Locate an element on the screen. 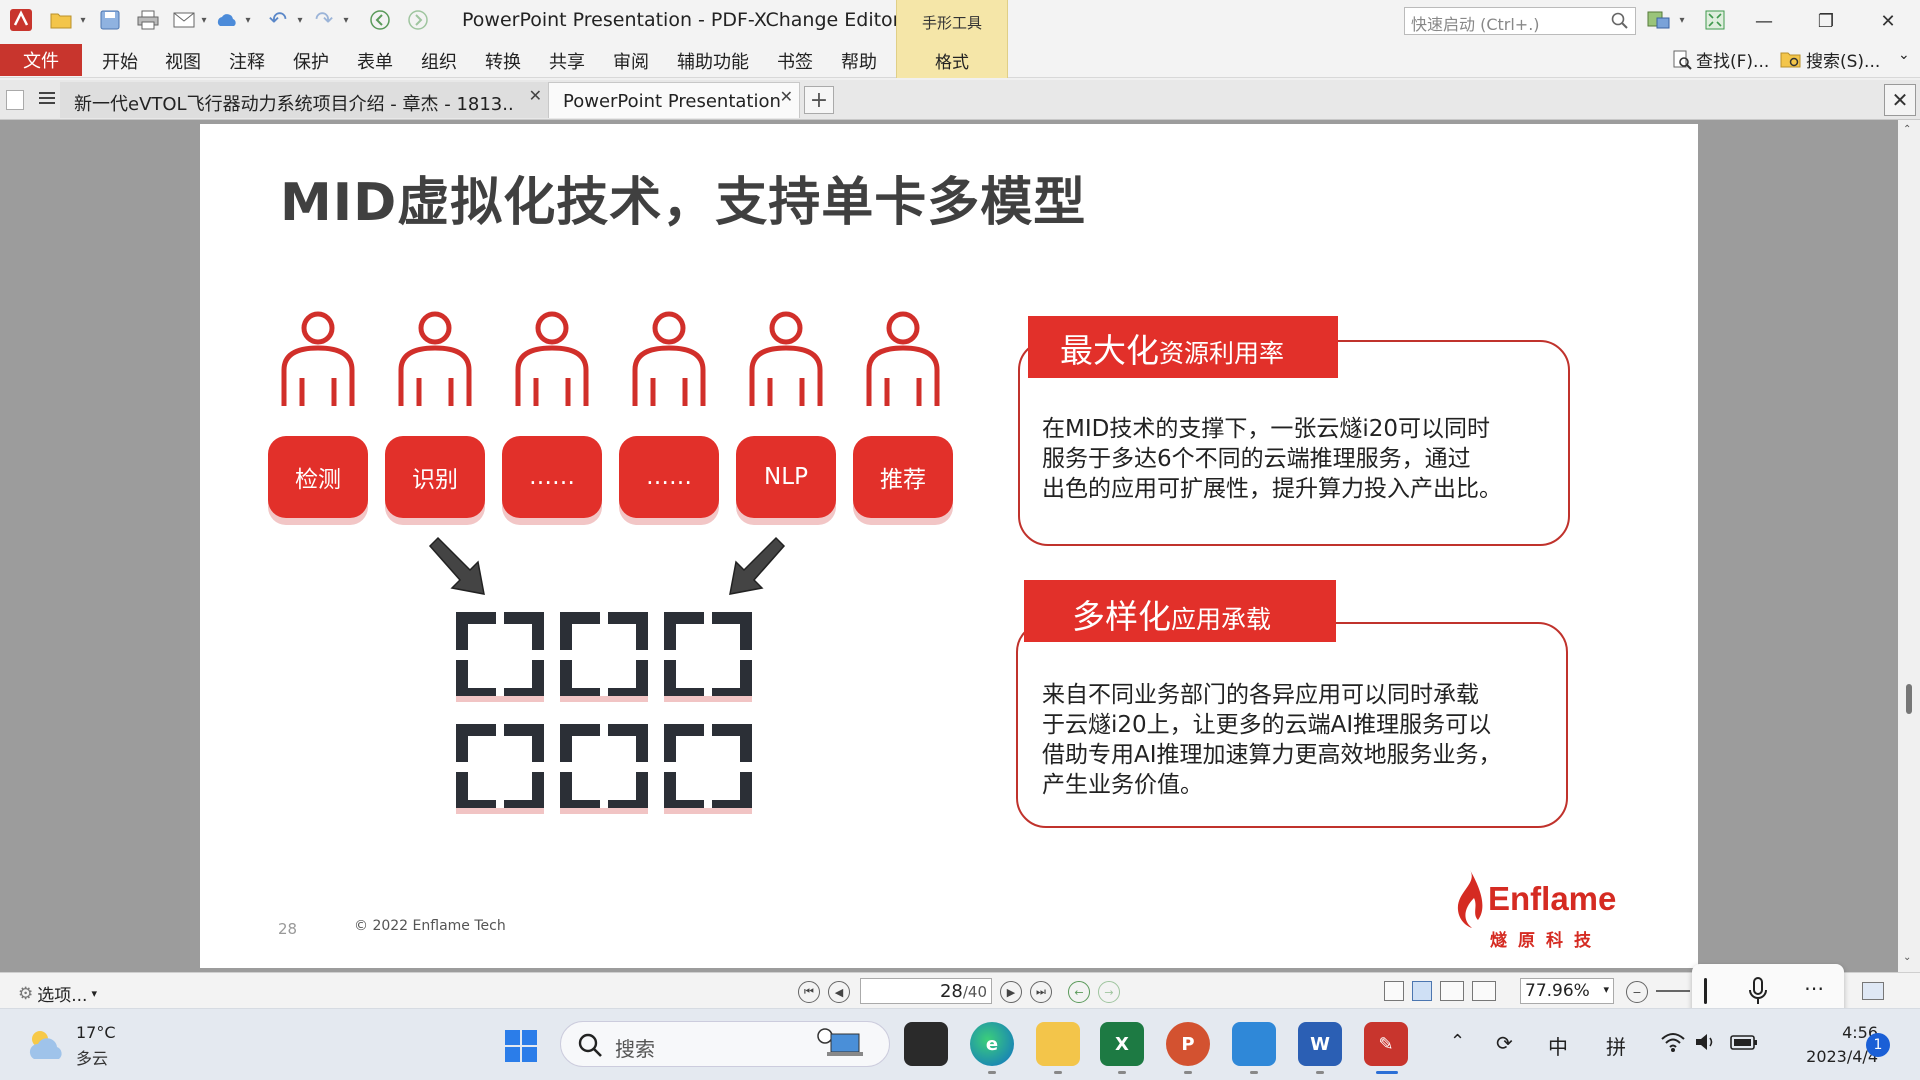  task-view-icon is located at coordinates (926, 1044).